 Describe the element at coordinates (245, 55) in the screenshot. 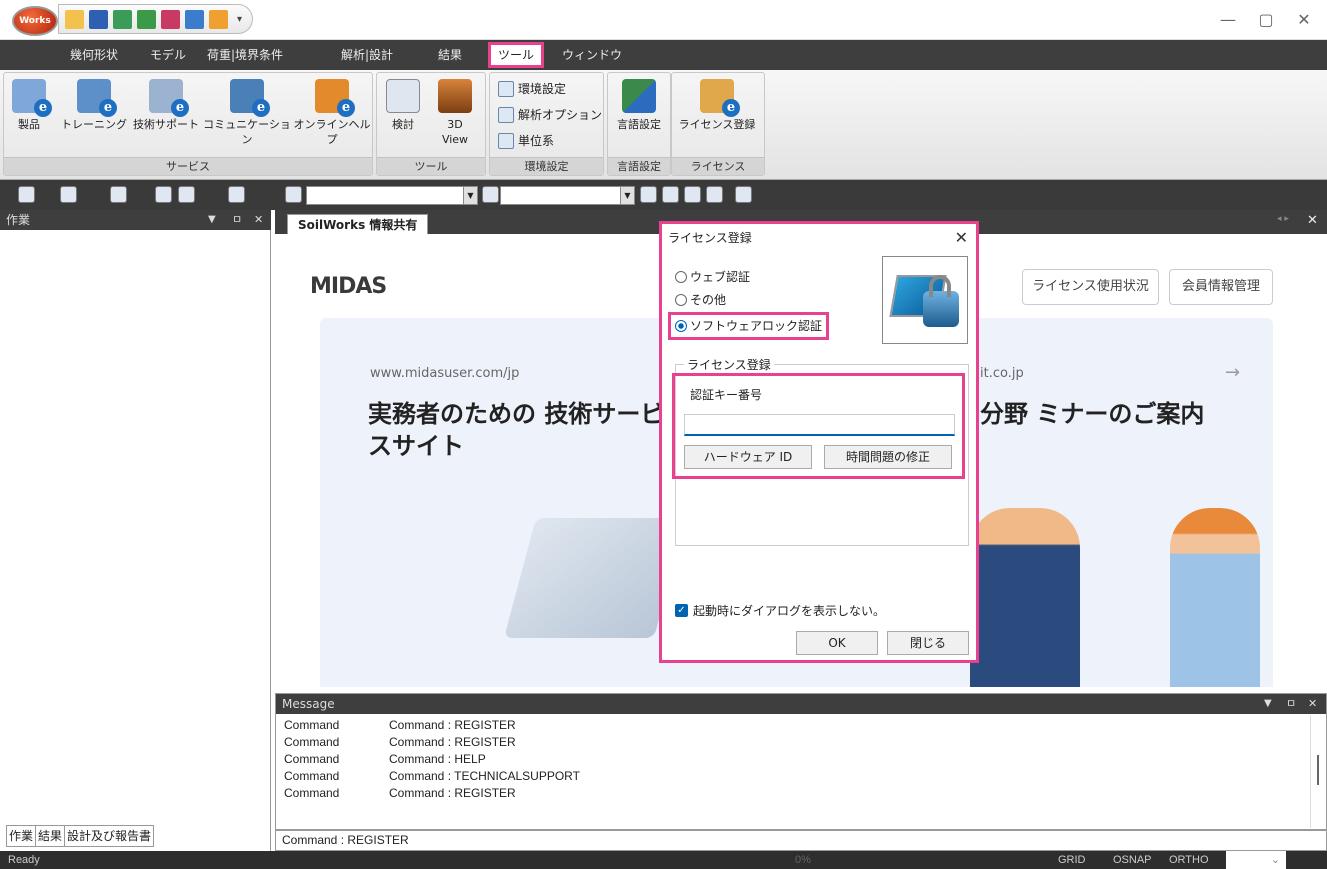

I see `menu-load: 荷重|境界条件` at that location.